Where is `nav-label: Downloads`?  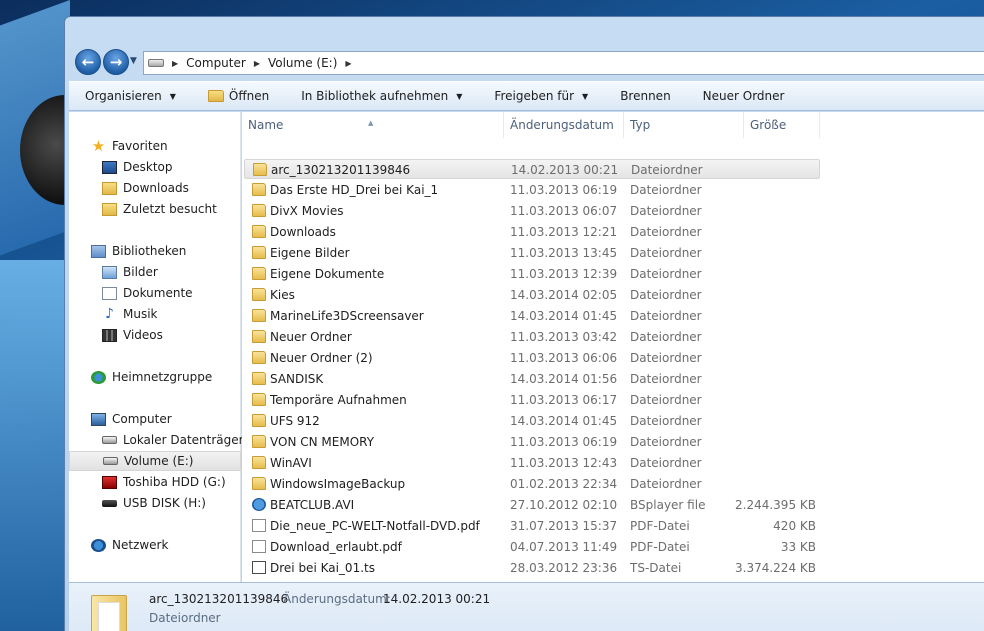 nav-label: Downloads is located at coordinates (156, 188).